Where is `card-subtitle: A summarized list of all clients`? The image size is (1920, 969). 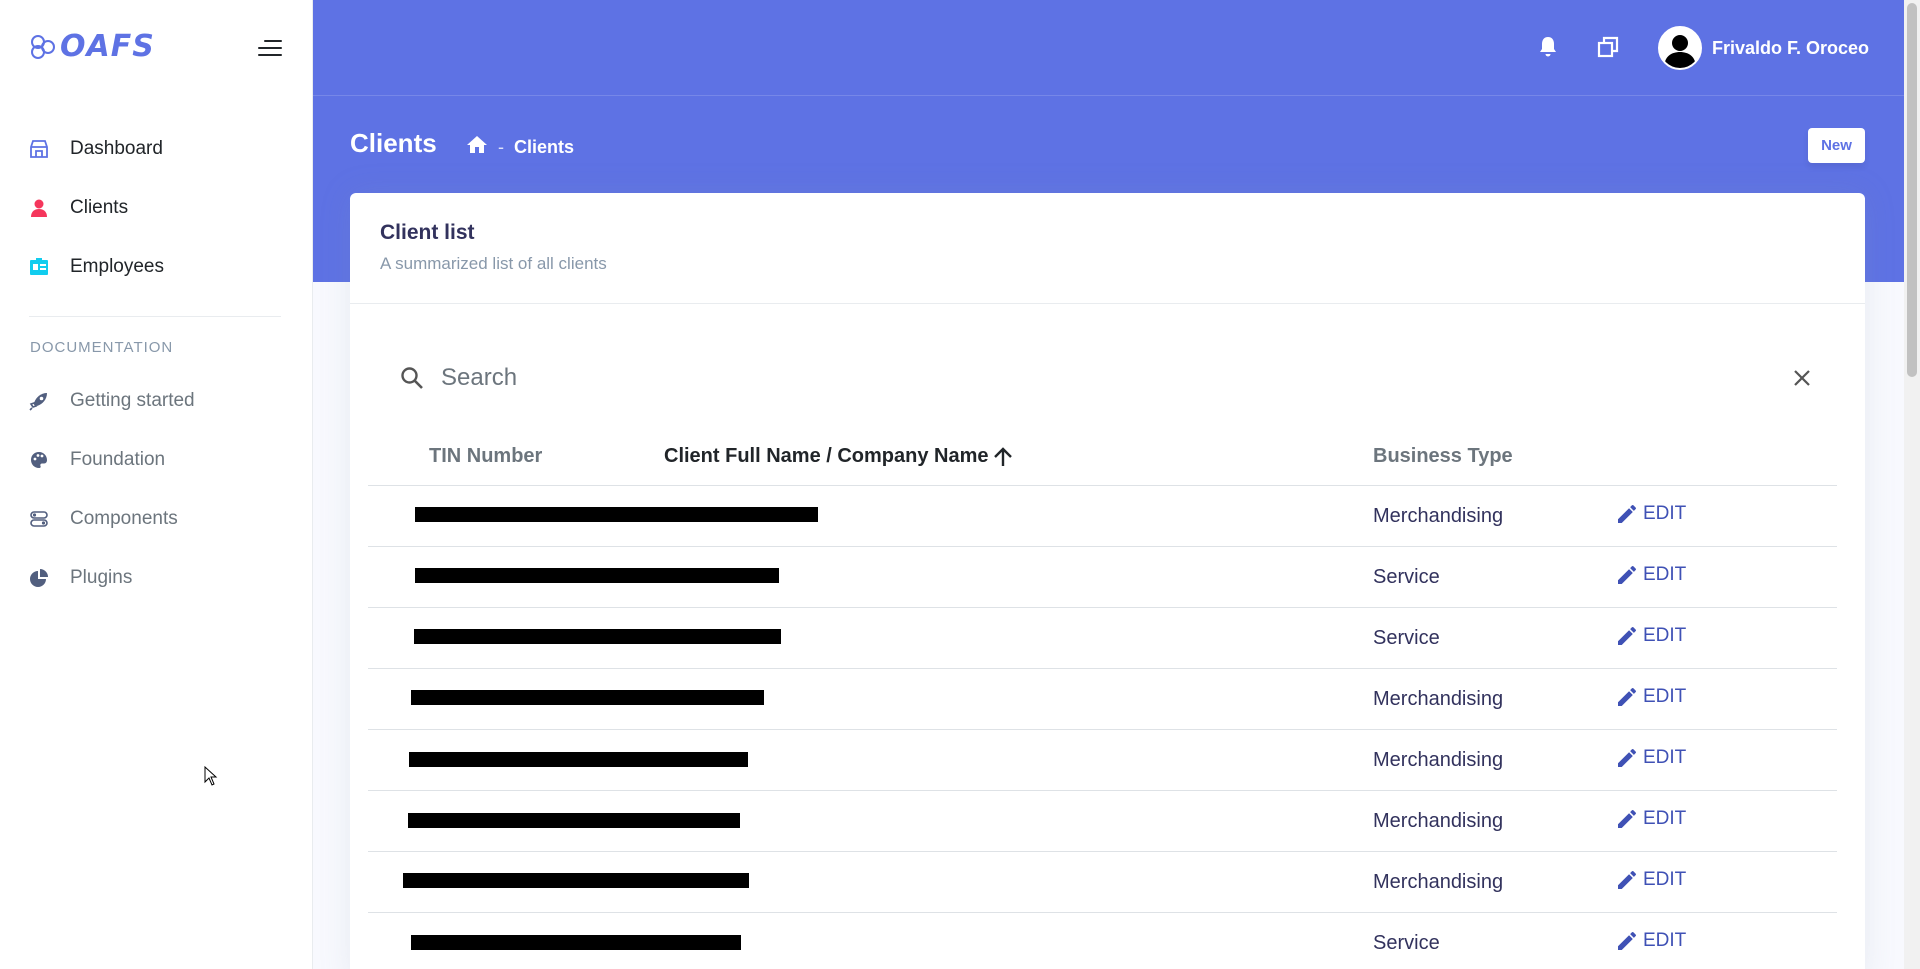
card-subtitle: A summarized list of all clients is located at coordinates (493, 263).